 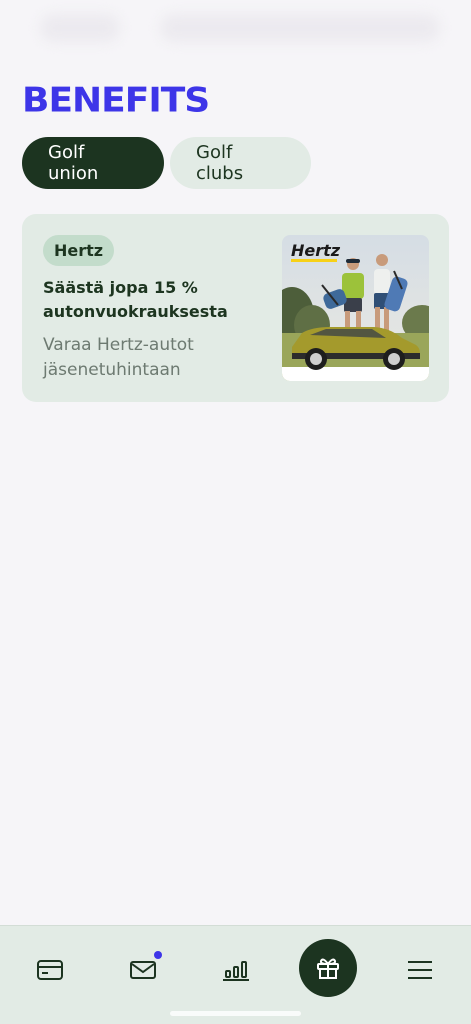 I want to click on benefit-subtitle: Varaa Hertz-autot jäsenetuhintaan, so click(x=118, y=357).